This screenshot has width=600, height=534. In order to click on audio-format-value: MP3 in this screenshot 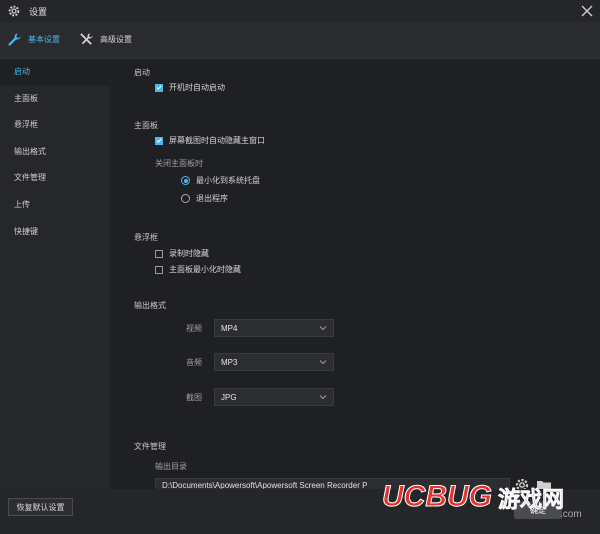, I will do `click(229, 362)`.